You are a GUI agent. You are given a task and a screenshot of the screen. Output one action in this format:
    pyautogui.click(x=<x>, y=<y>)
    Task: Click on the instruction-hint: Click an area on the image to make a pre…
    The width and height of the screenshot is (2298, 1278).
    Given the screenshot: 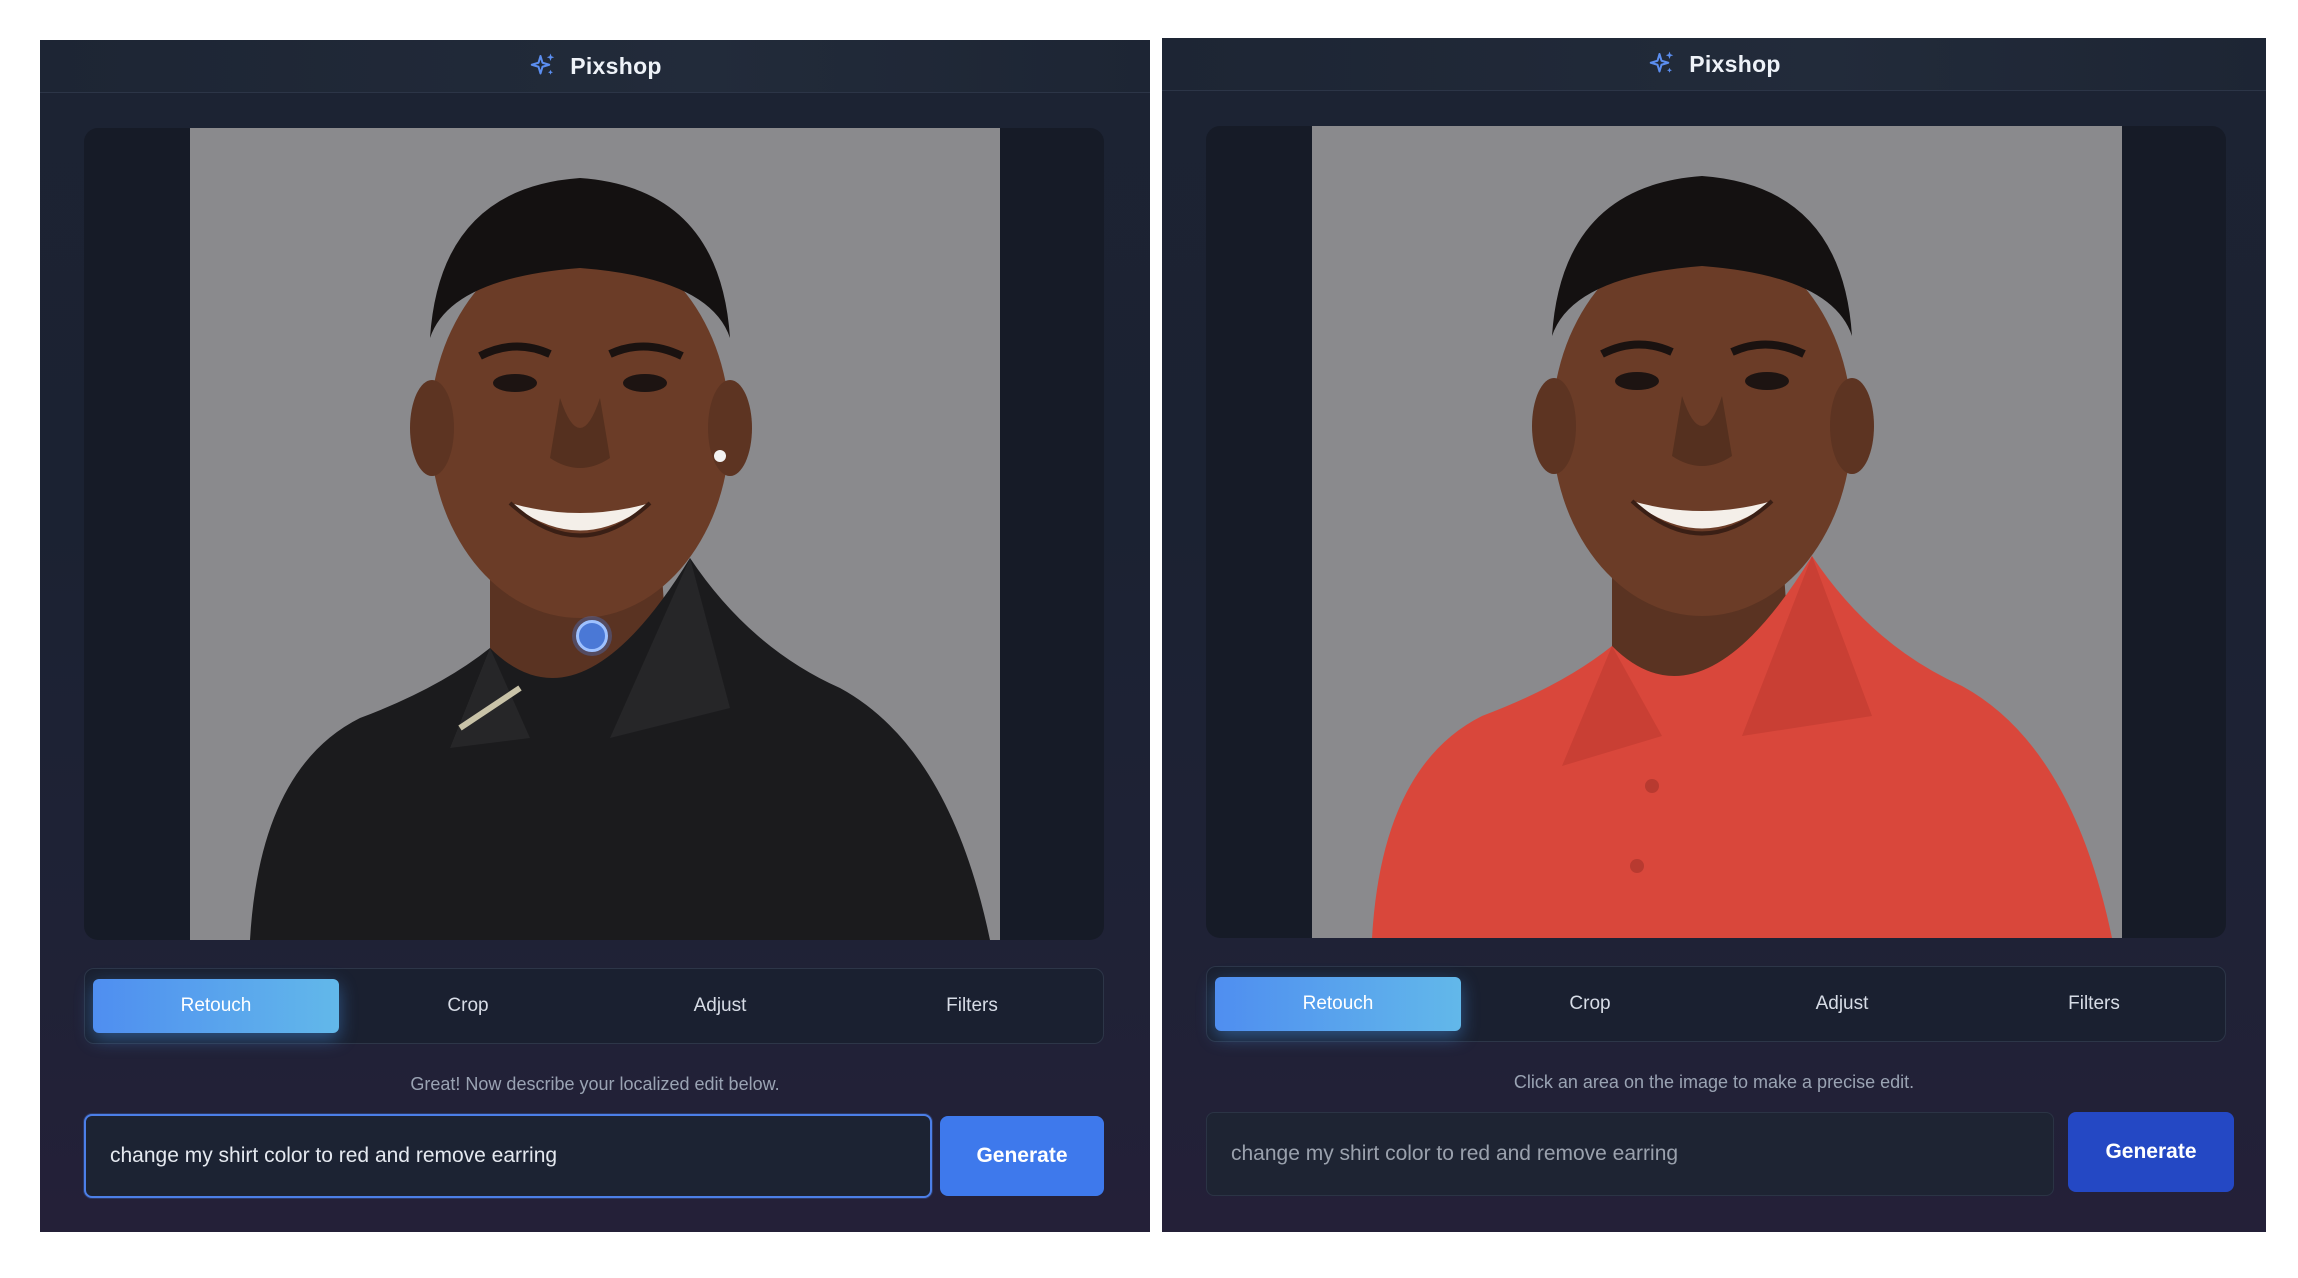 What is the action you would take?
    pyautogui.click(x=1714, y=1082)
    